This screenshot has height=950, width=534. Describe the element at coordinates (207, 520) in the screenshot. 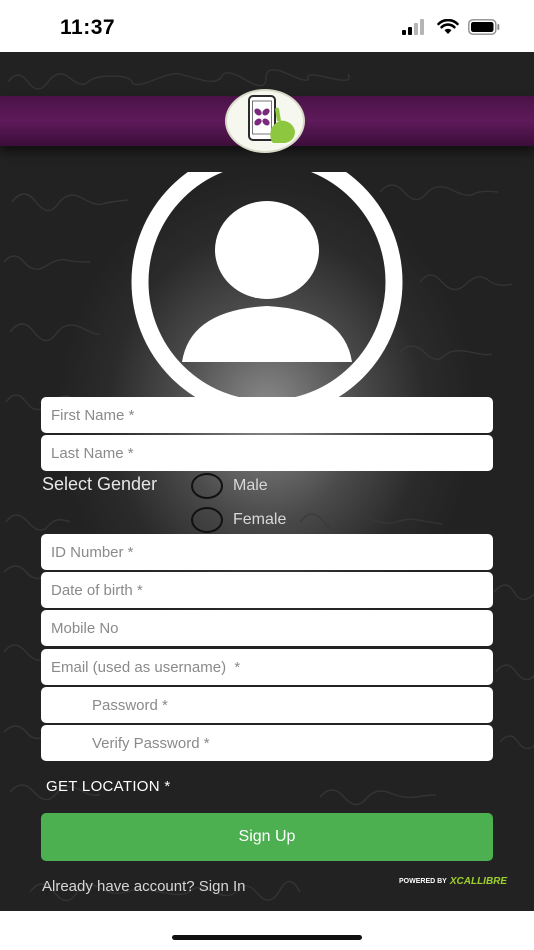

I see `female-radio` at that location.